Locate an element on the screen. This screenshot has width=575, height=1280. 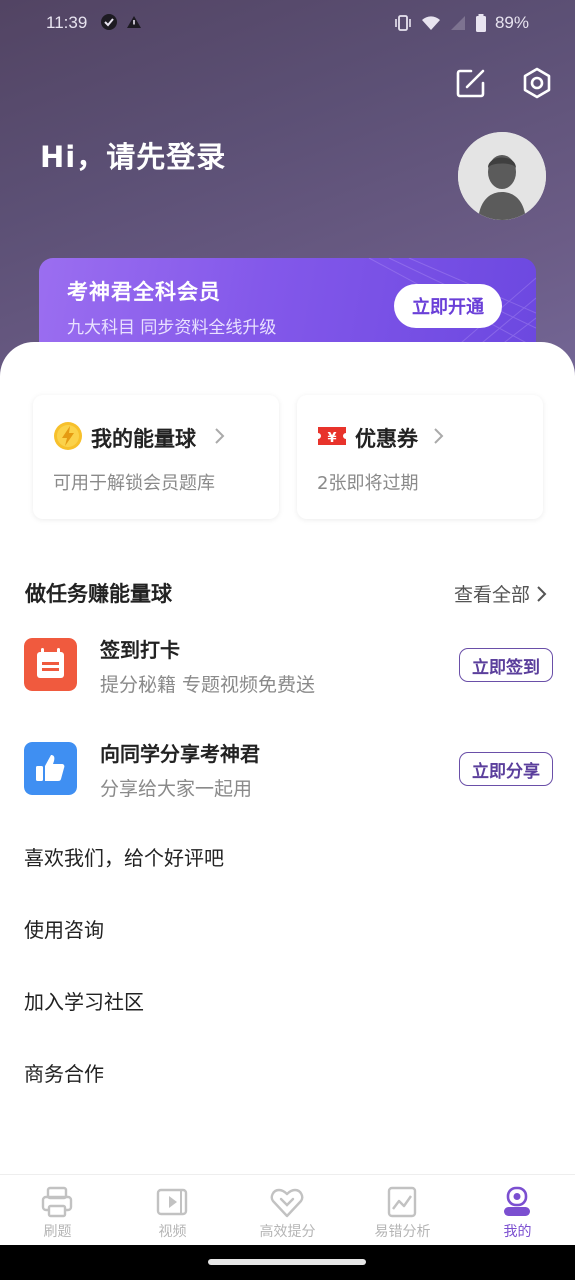
avatar is located at coordinates (502, 176).